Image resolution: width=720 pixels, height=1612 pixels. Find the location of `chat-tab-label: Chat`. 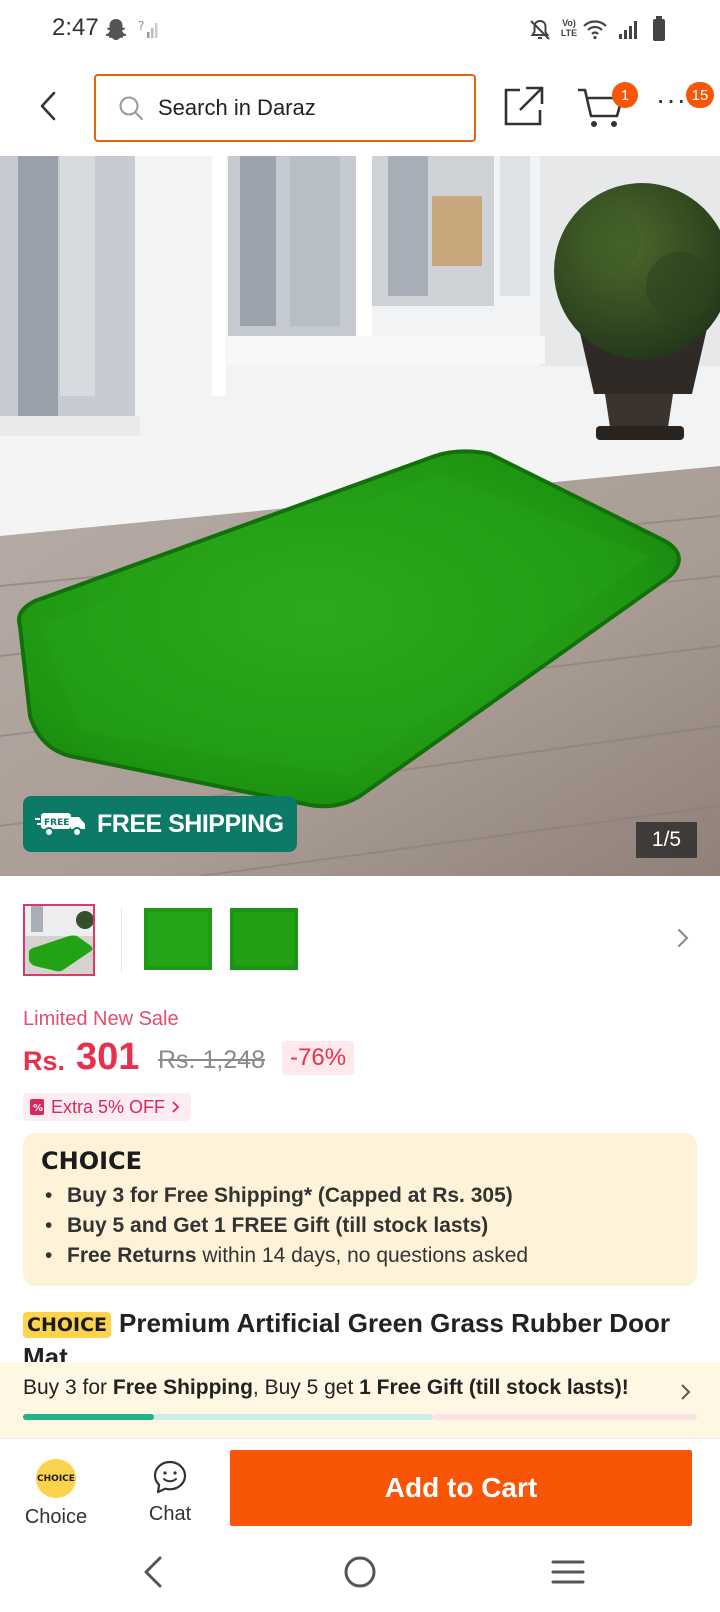

chat-tab-label: Chat is located at coordinates (170, 1514).